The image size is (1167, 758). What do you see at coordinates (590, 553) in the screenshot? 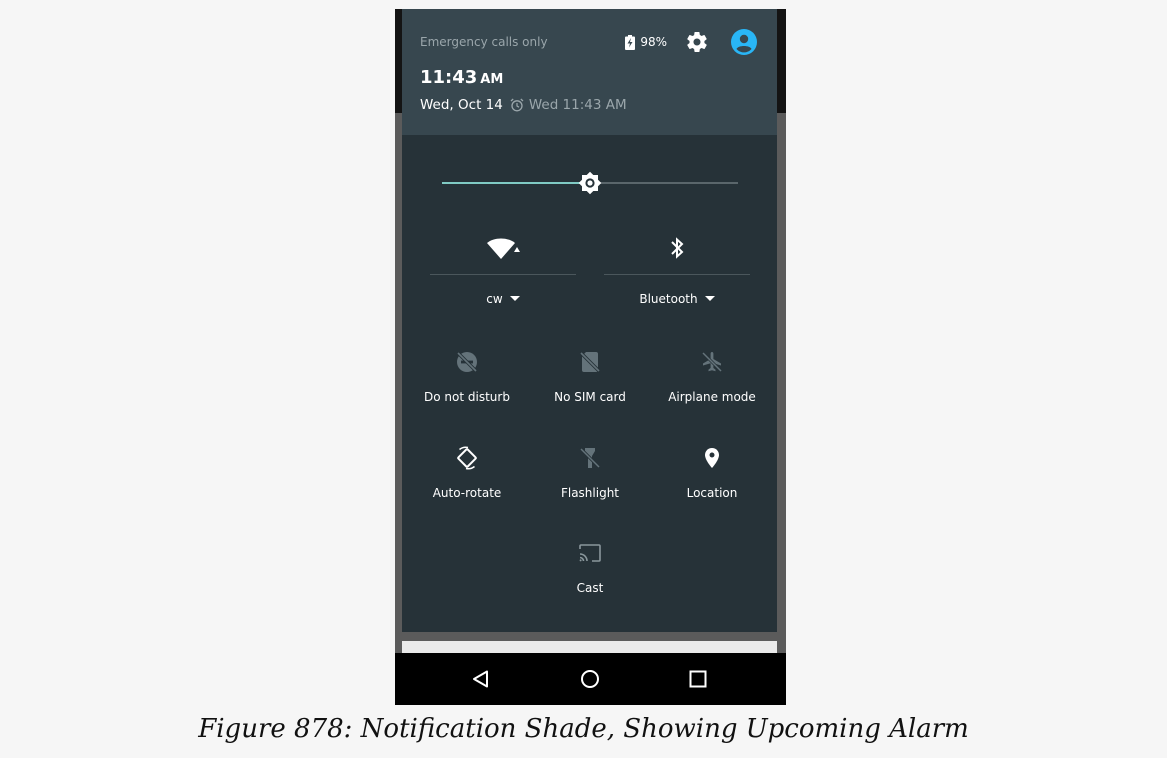
I see `cast-icon` at bounding box center [590, 553].